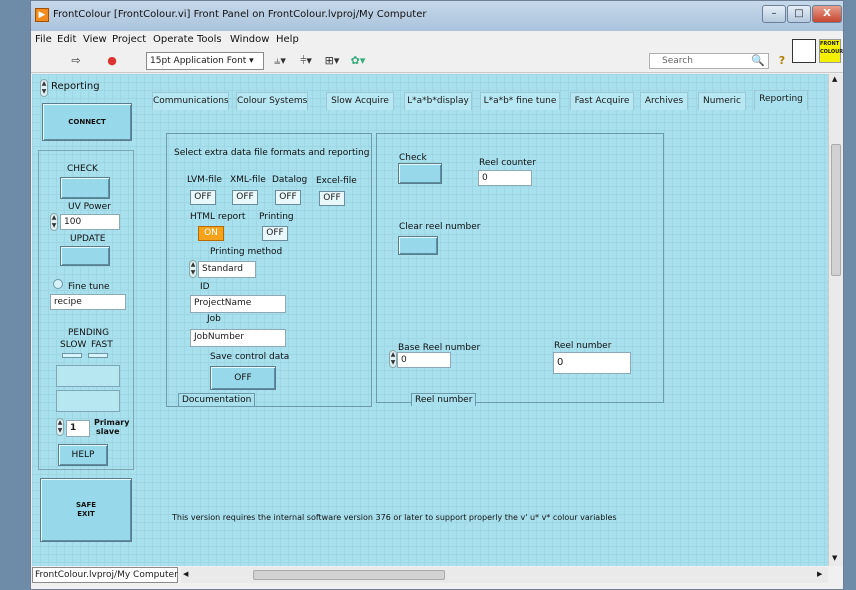 This screenshot has height=590, width=856. What do you see at coordinates (349, 575) in the screenshot?
I see `horizontal-scroll-thumb` at bounding box center [349, 575].